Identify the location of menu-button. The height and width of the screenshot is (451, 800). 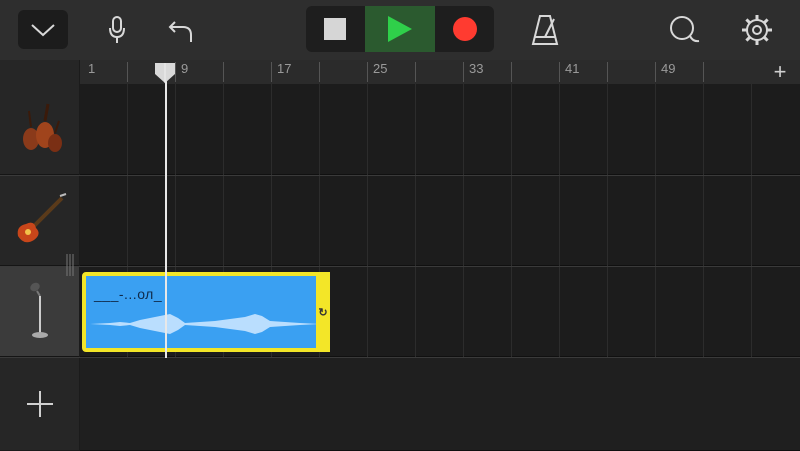
(43, 29).